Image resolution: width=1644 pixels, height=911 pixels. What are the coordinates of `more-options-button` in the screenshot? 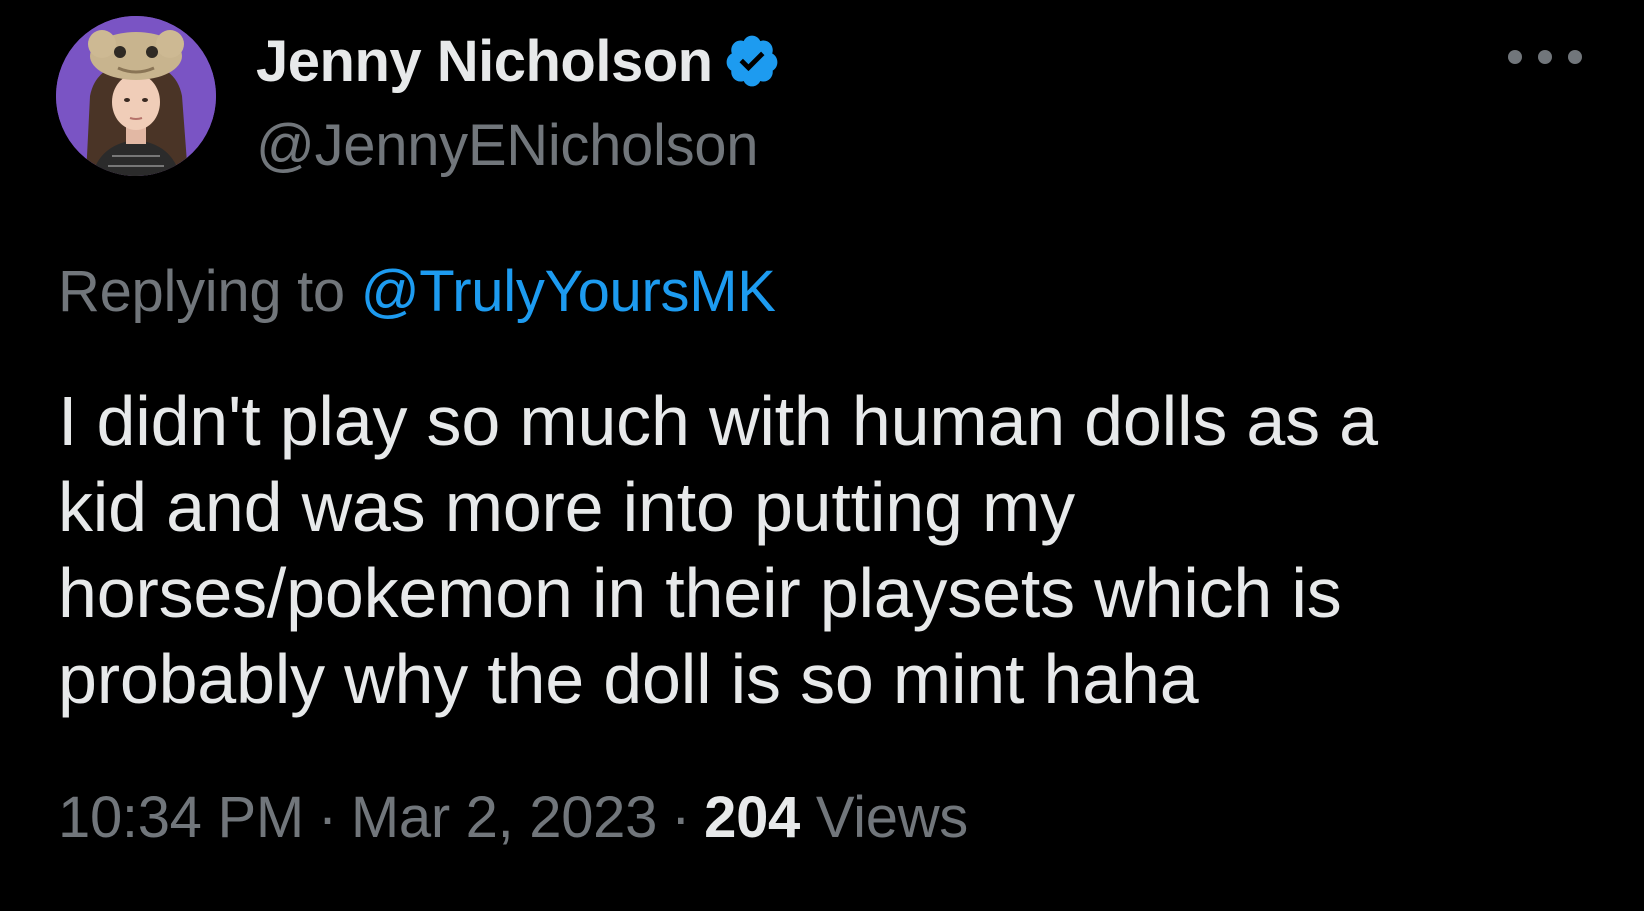 It's located at (1545, 57).